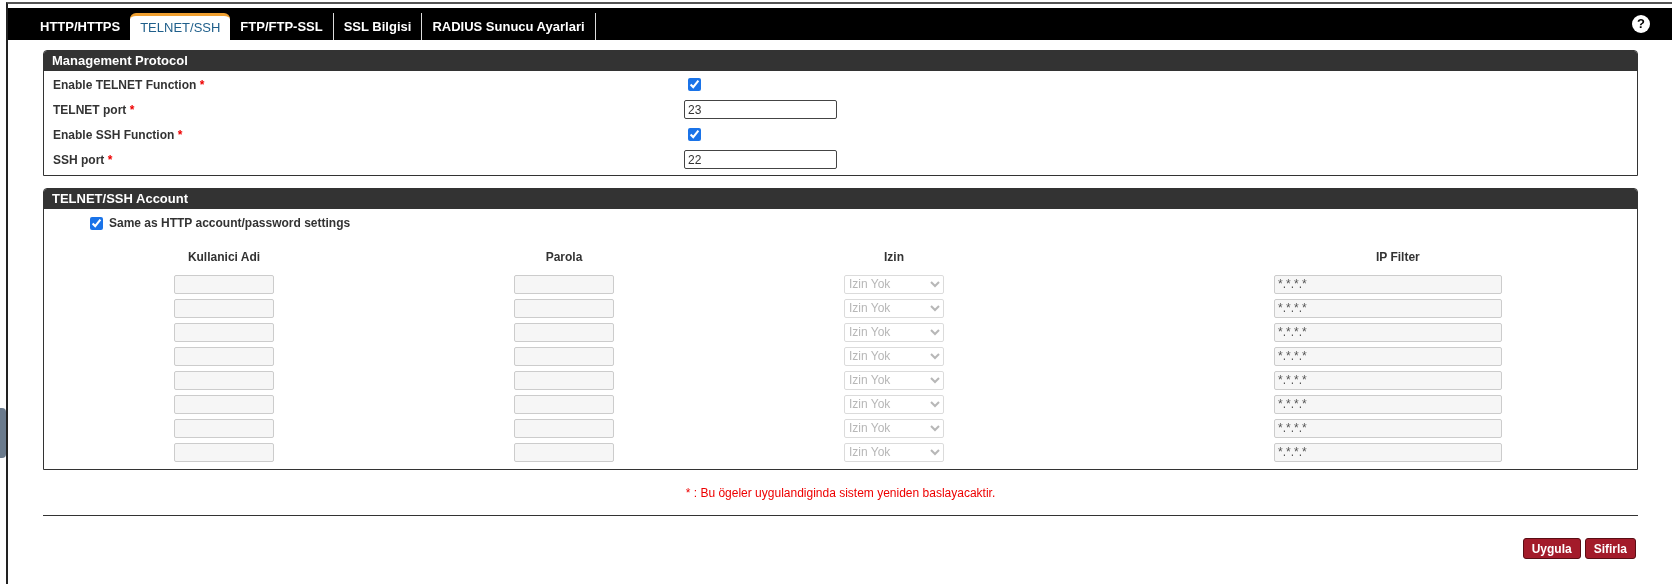  I want to click on port-field: 22, so click(760, 159).